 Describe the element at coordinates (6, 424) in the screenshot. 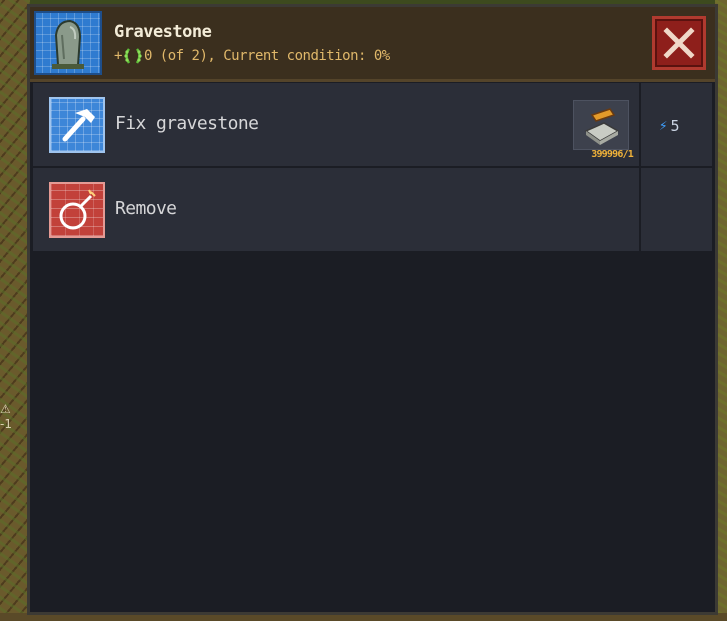

I see `world-marker-value: -1` at that location.